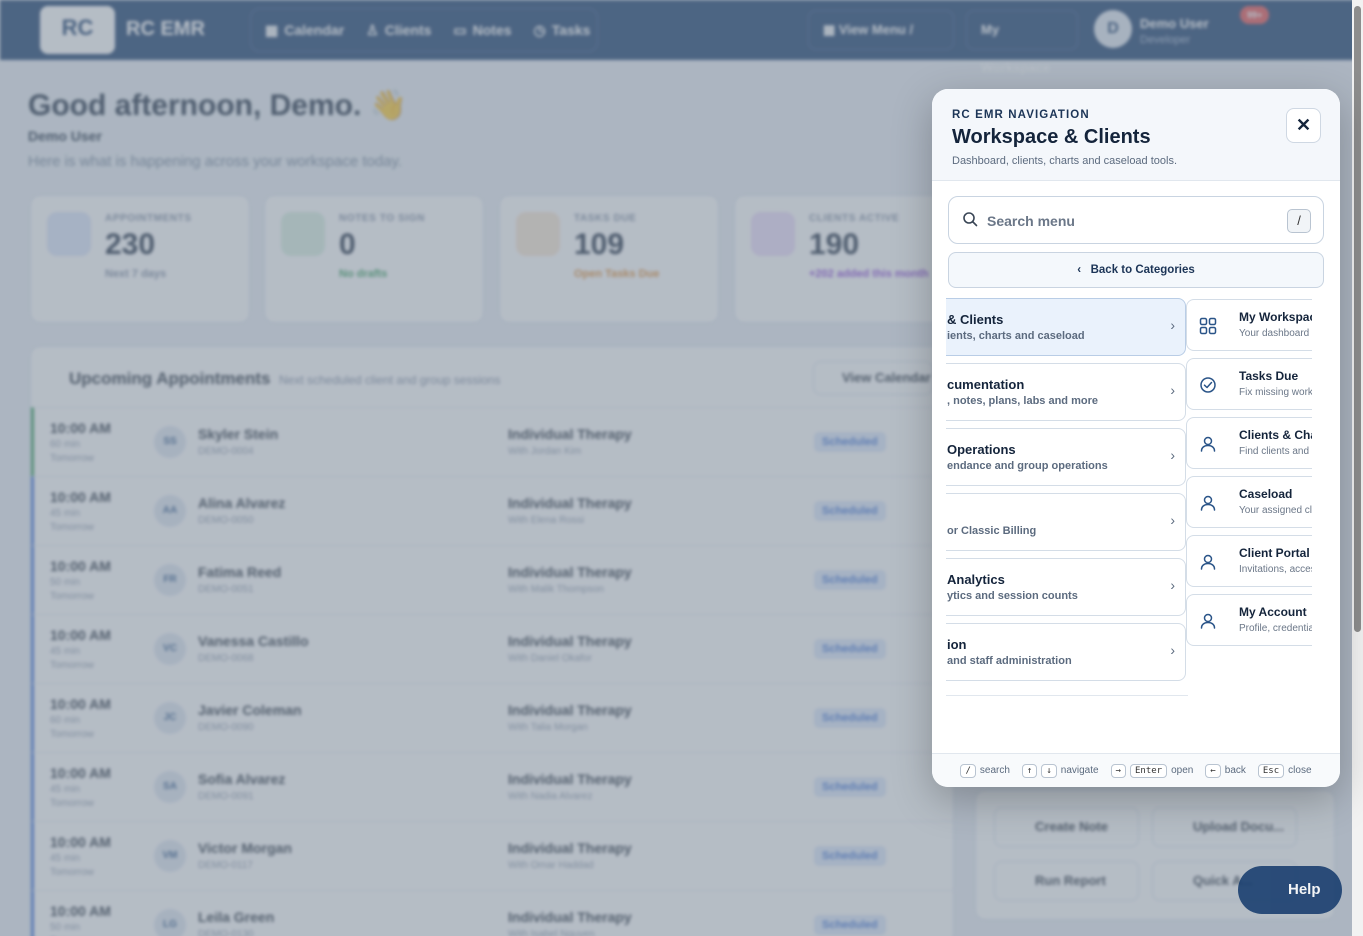  I want to click on key-right: →, so click(1118, 770).